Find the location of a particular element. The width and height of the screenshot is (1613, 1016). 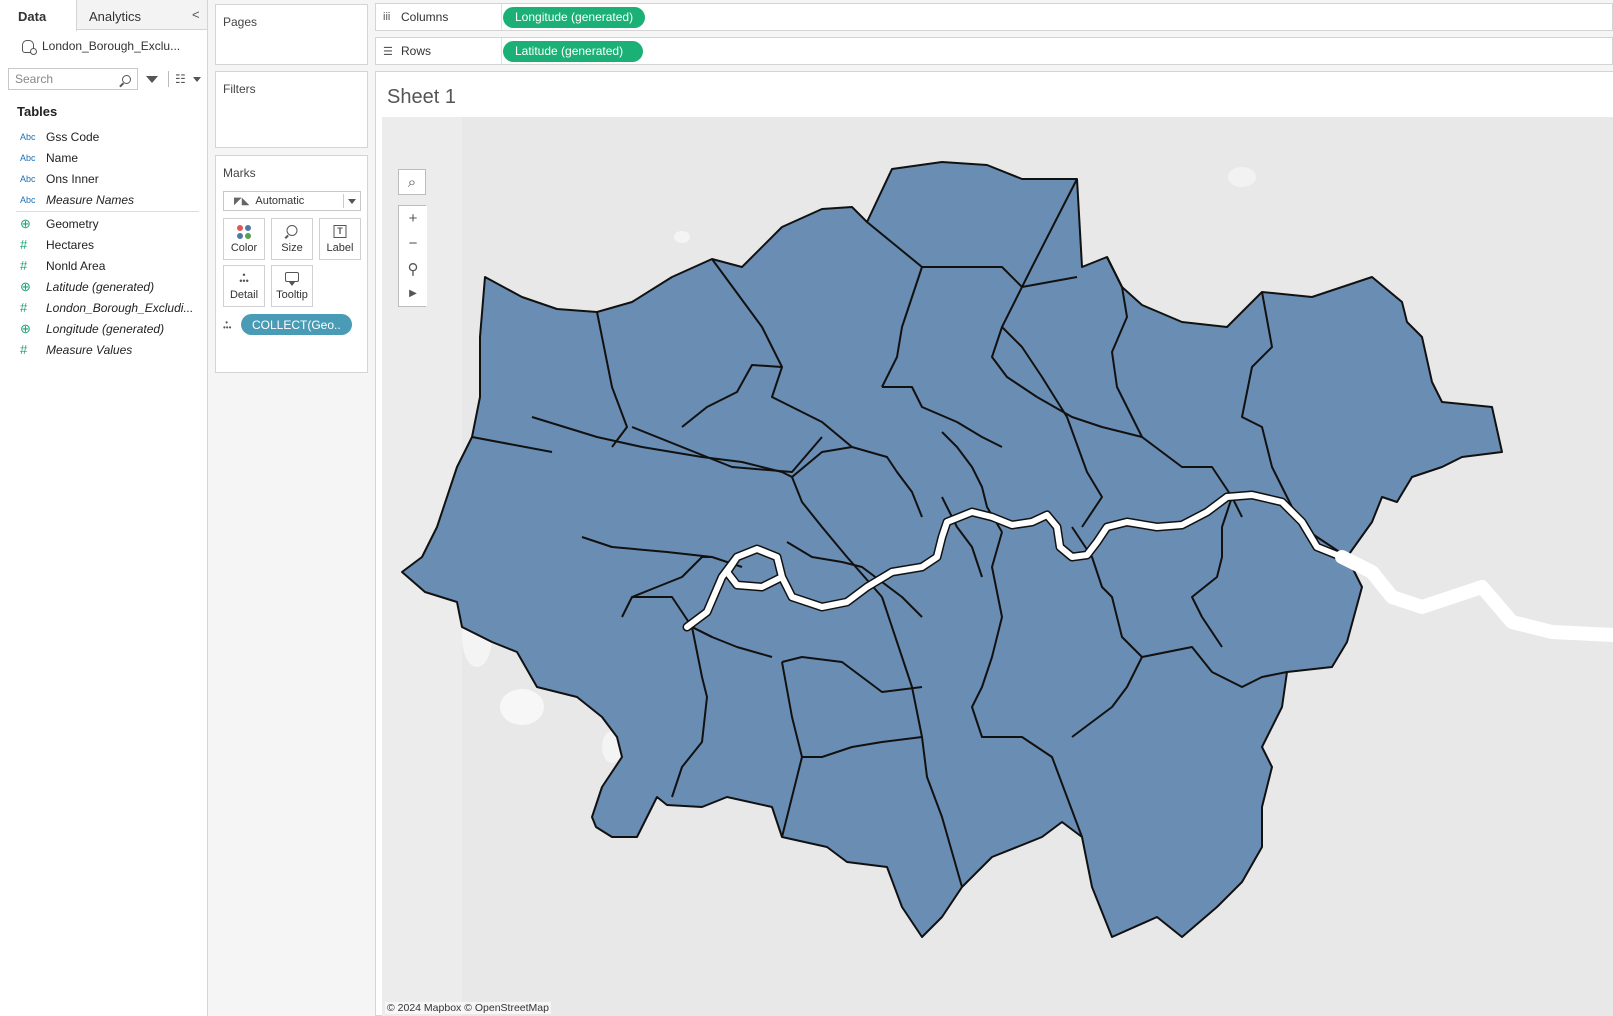

pages-title: Pages is located at coordinates (240, 22).